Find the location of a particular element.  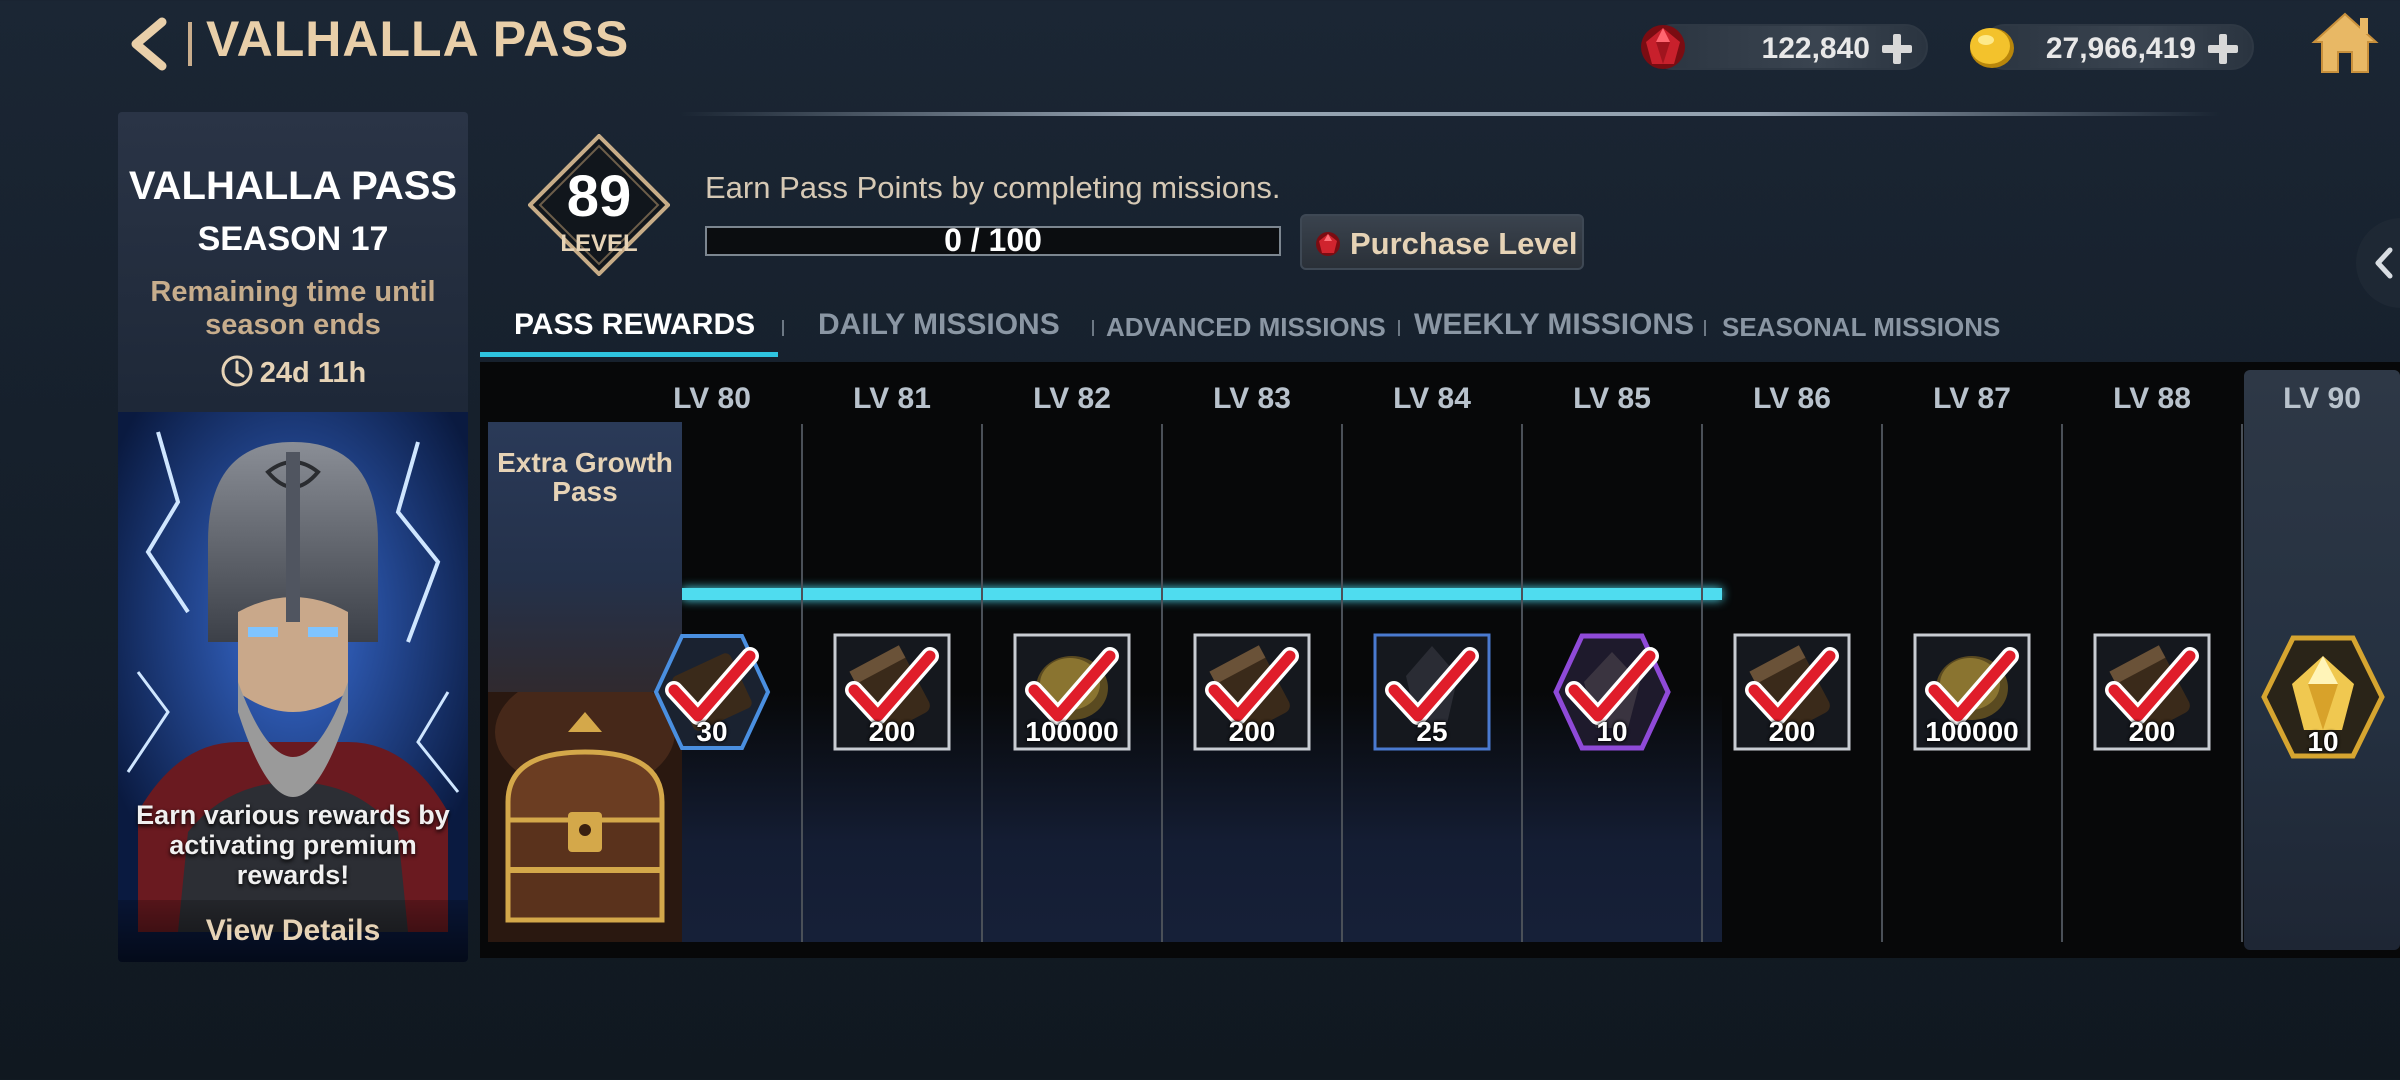

level-label: LV 86 is located at coordinates (1792, 398).